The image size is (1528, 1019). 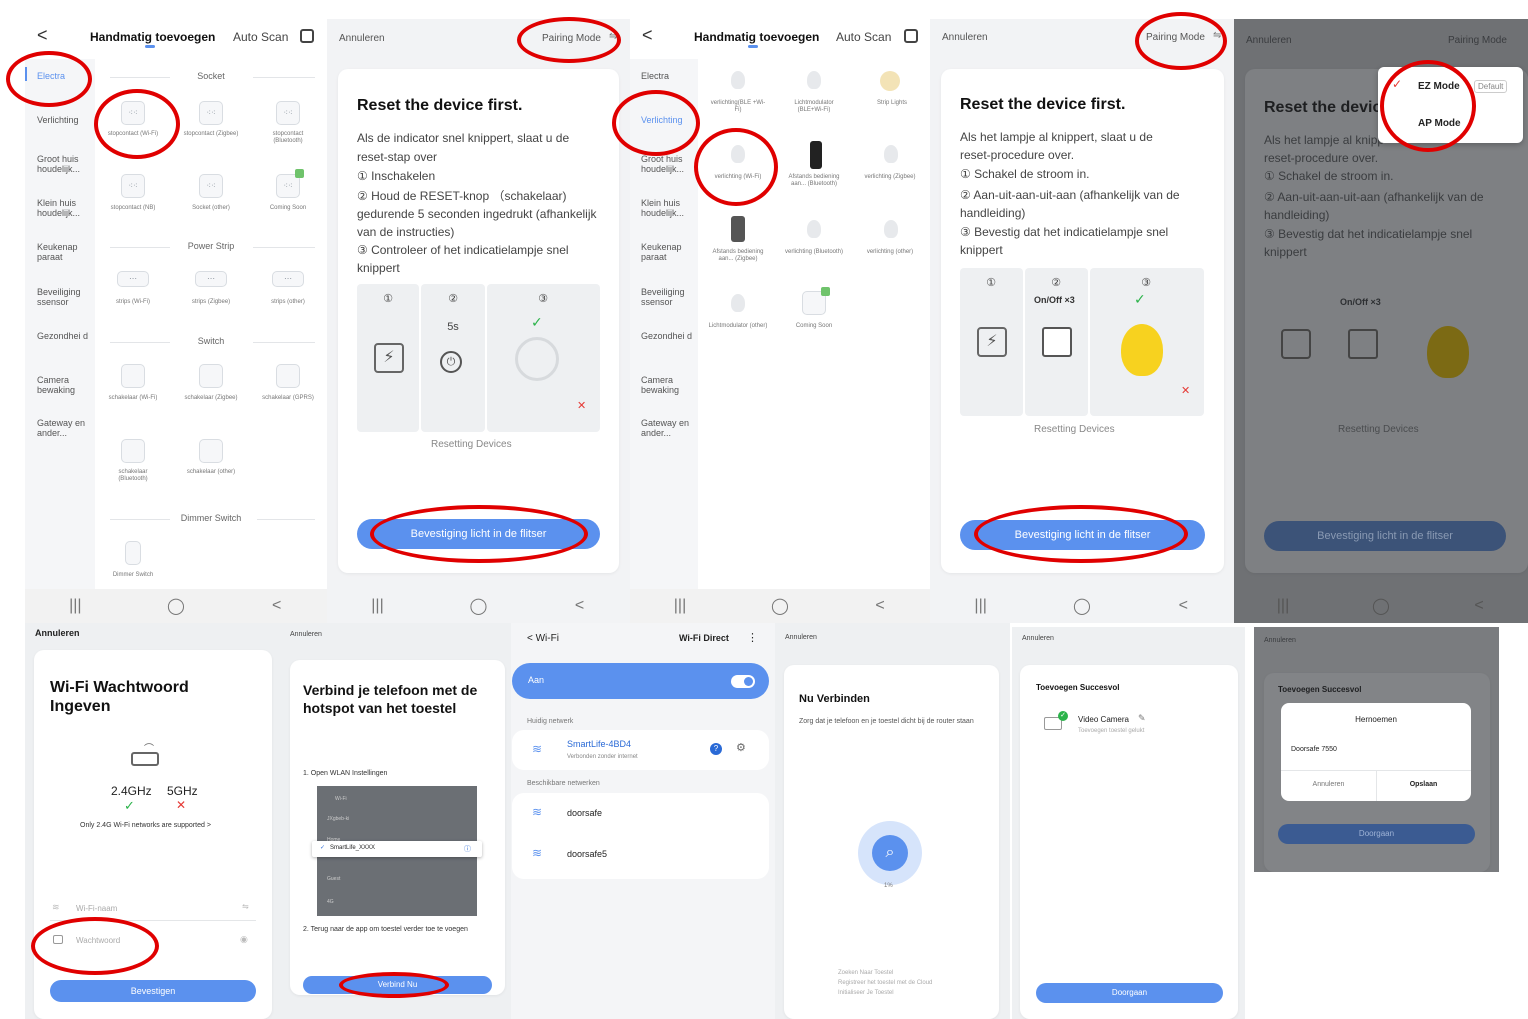 I want to click on dialog-cancel-button: Annuleren, so click(x=1328, y=784).